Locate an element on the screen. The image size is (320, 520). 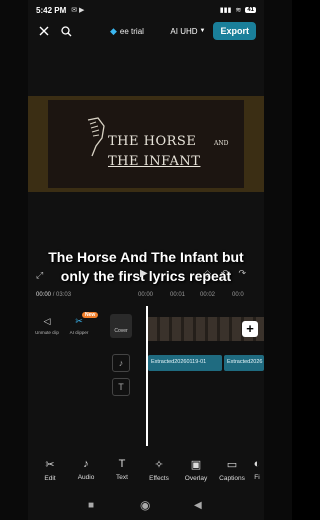
redo-icon: ↷ is located at coordinates (242, 273).